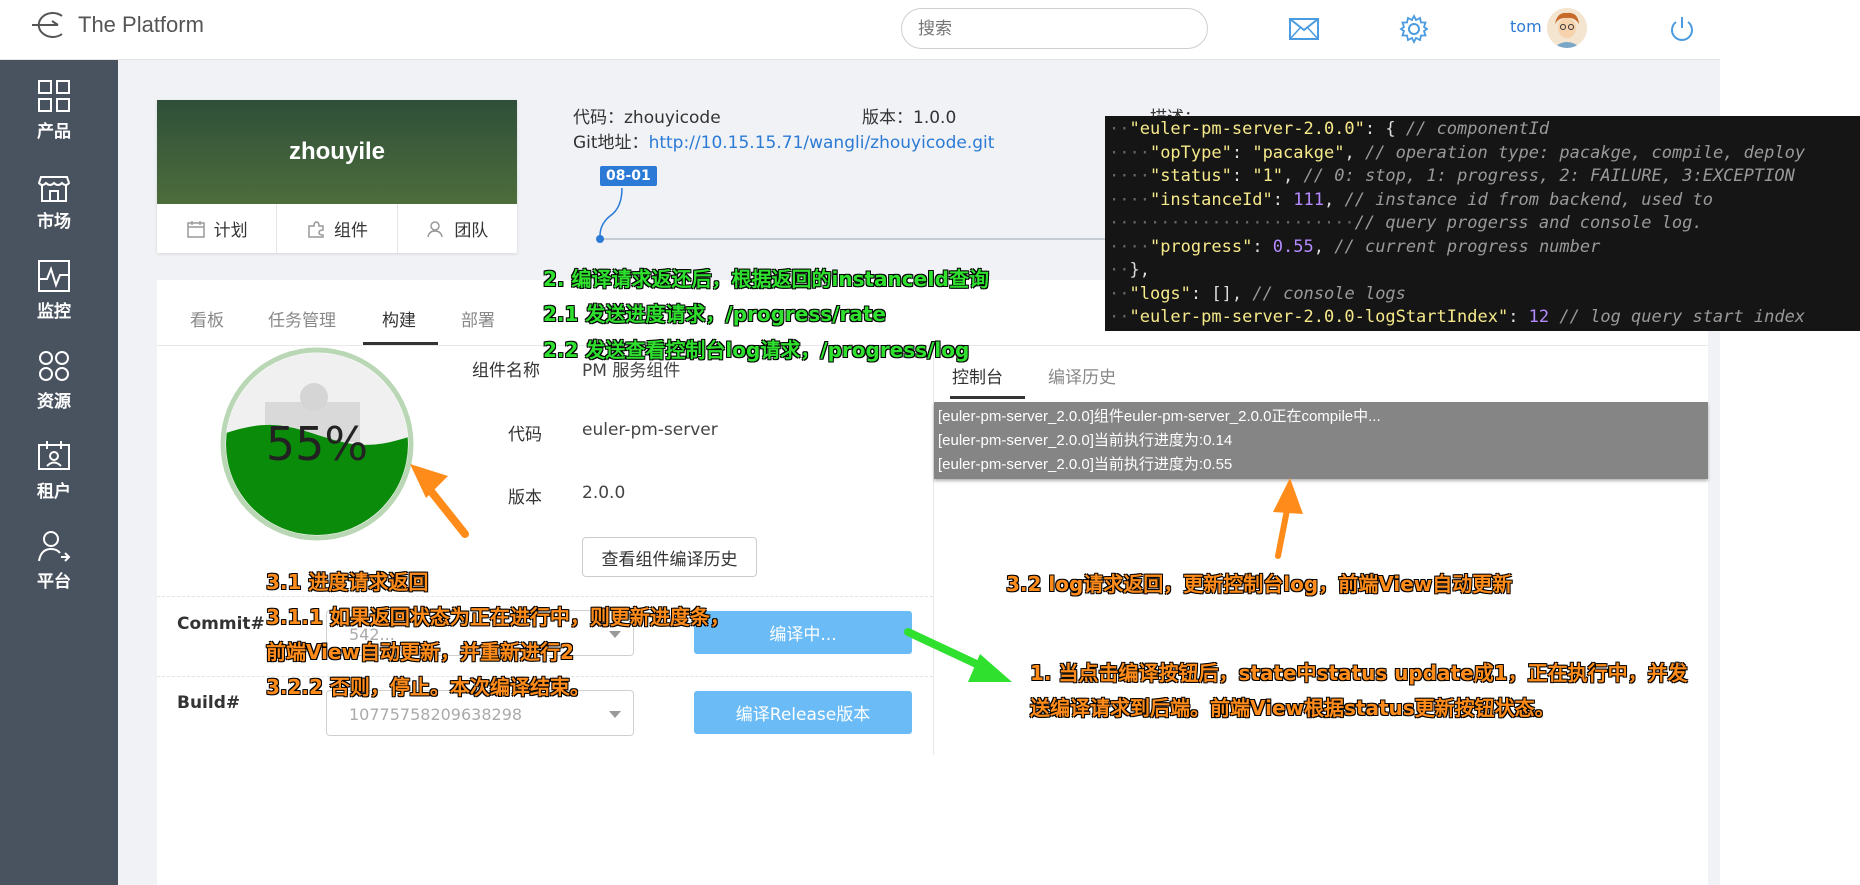 The image size is (1860, 885). What do you see at coordinates (436, 714) in the screenshot?
I see `build-select-value: 10775758209638298` at bounding box center [436, 714].